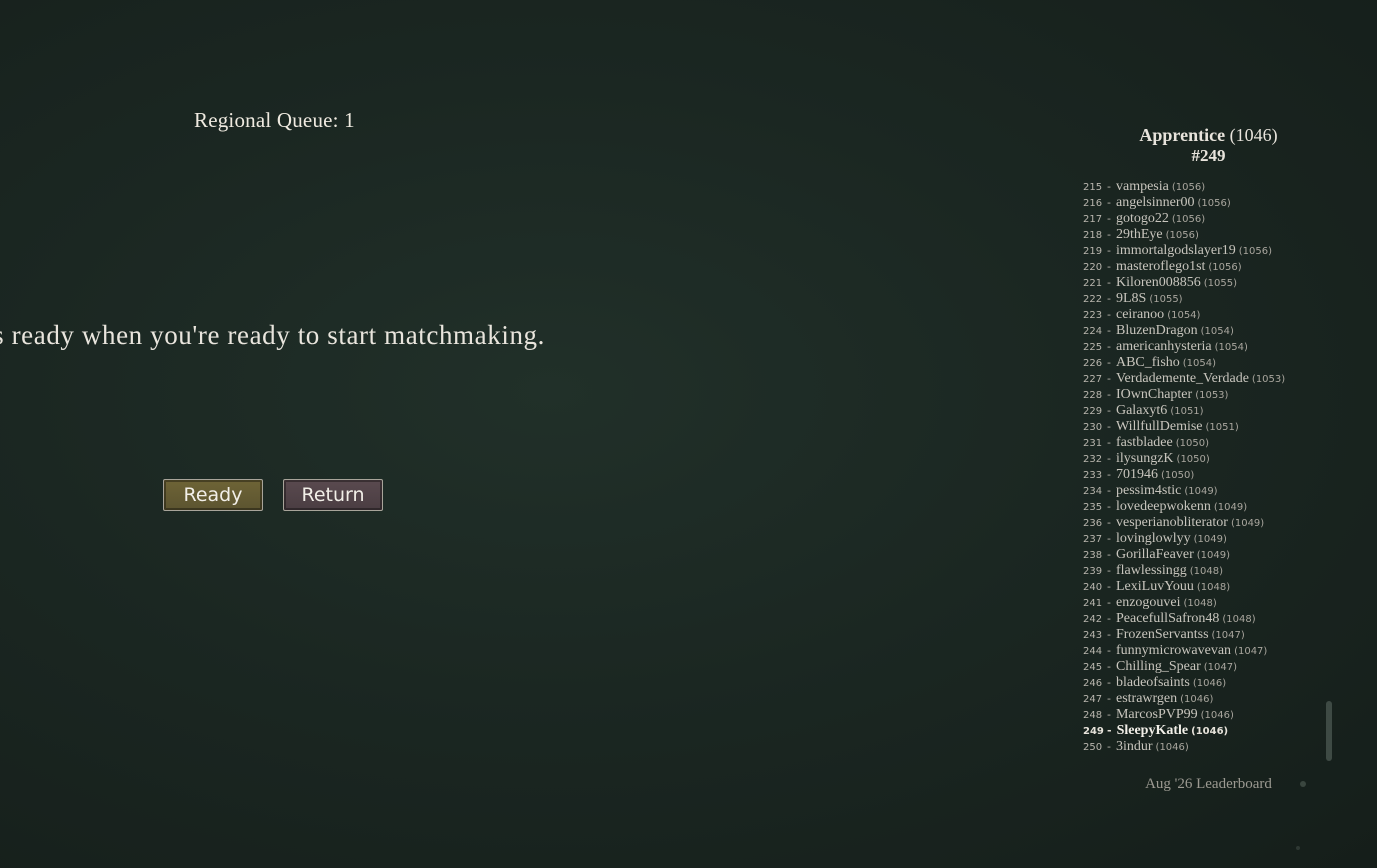 The height and width of the screenshot is (868, 1377). I want to click on row-rank: 248, so click(1093, 715).